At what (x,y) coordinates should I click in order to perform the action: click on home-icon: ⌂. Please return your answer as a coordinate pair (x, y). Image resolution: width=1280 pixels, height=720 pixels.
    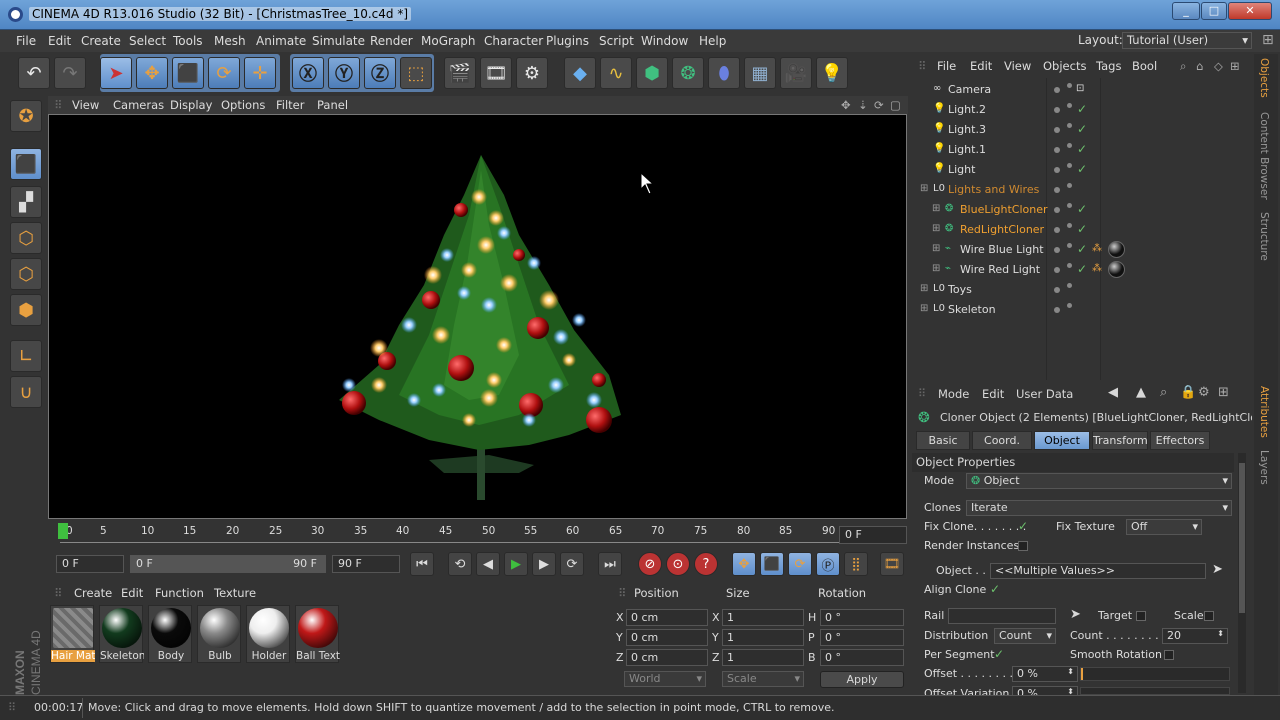
    Looking at the image, I should click on (1199, 66).